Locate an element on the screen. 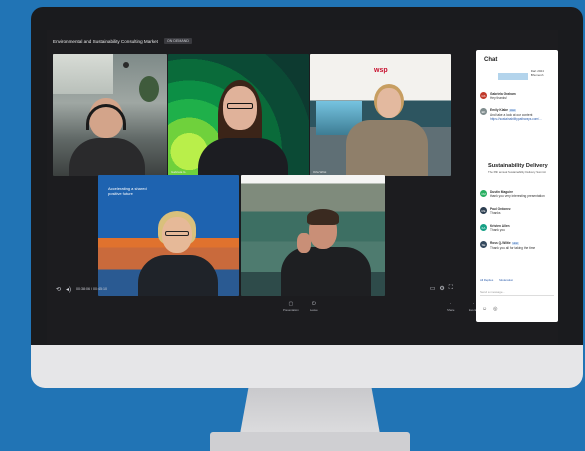 The image size is (585, 451). toolbar-label: Presentation is located at coordinates (291, 310).